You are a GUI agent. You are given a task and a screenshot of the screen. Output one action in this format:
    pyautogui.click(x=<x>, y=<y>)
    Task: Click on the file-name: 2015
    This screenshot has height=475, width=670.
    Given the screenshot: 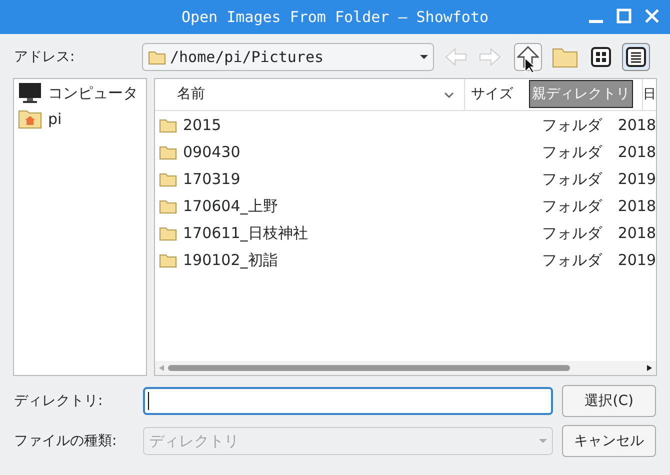 What is the action you would take?
    pyautogui.click(x=202, y=125)
    